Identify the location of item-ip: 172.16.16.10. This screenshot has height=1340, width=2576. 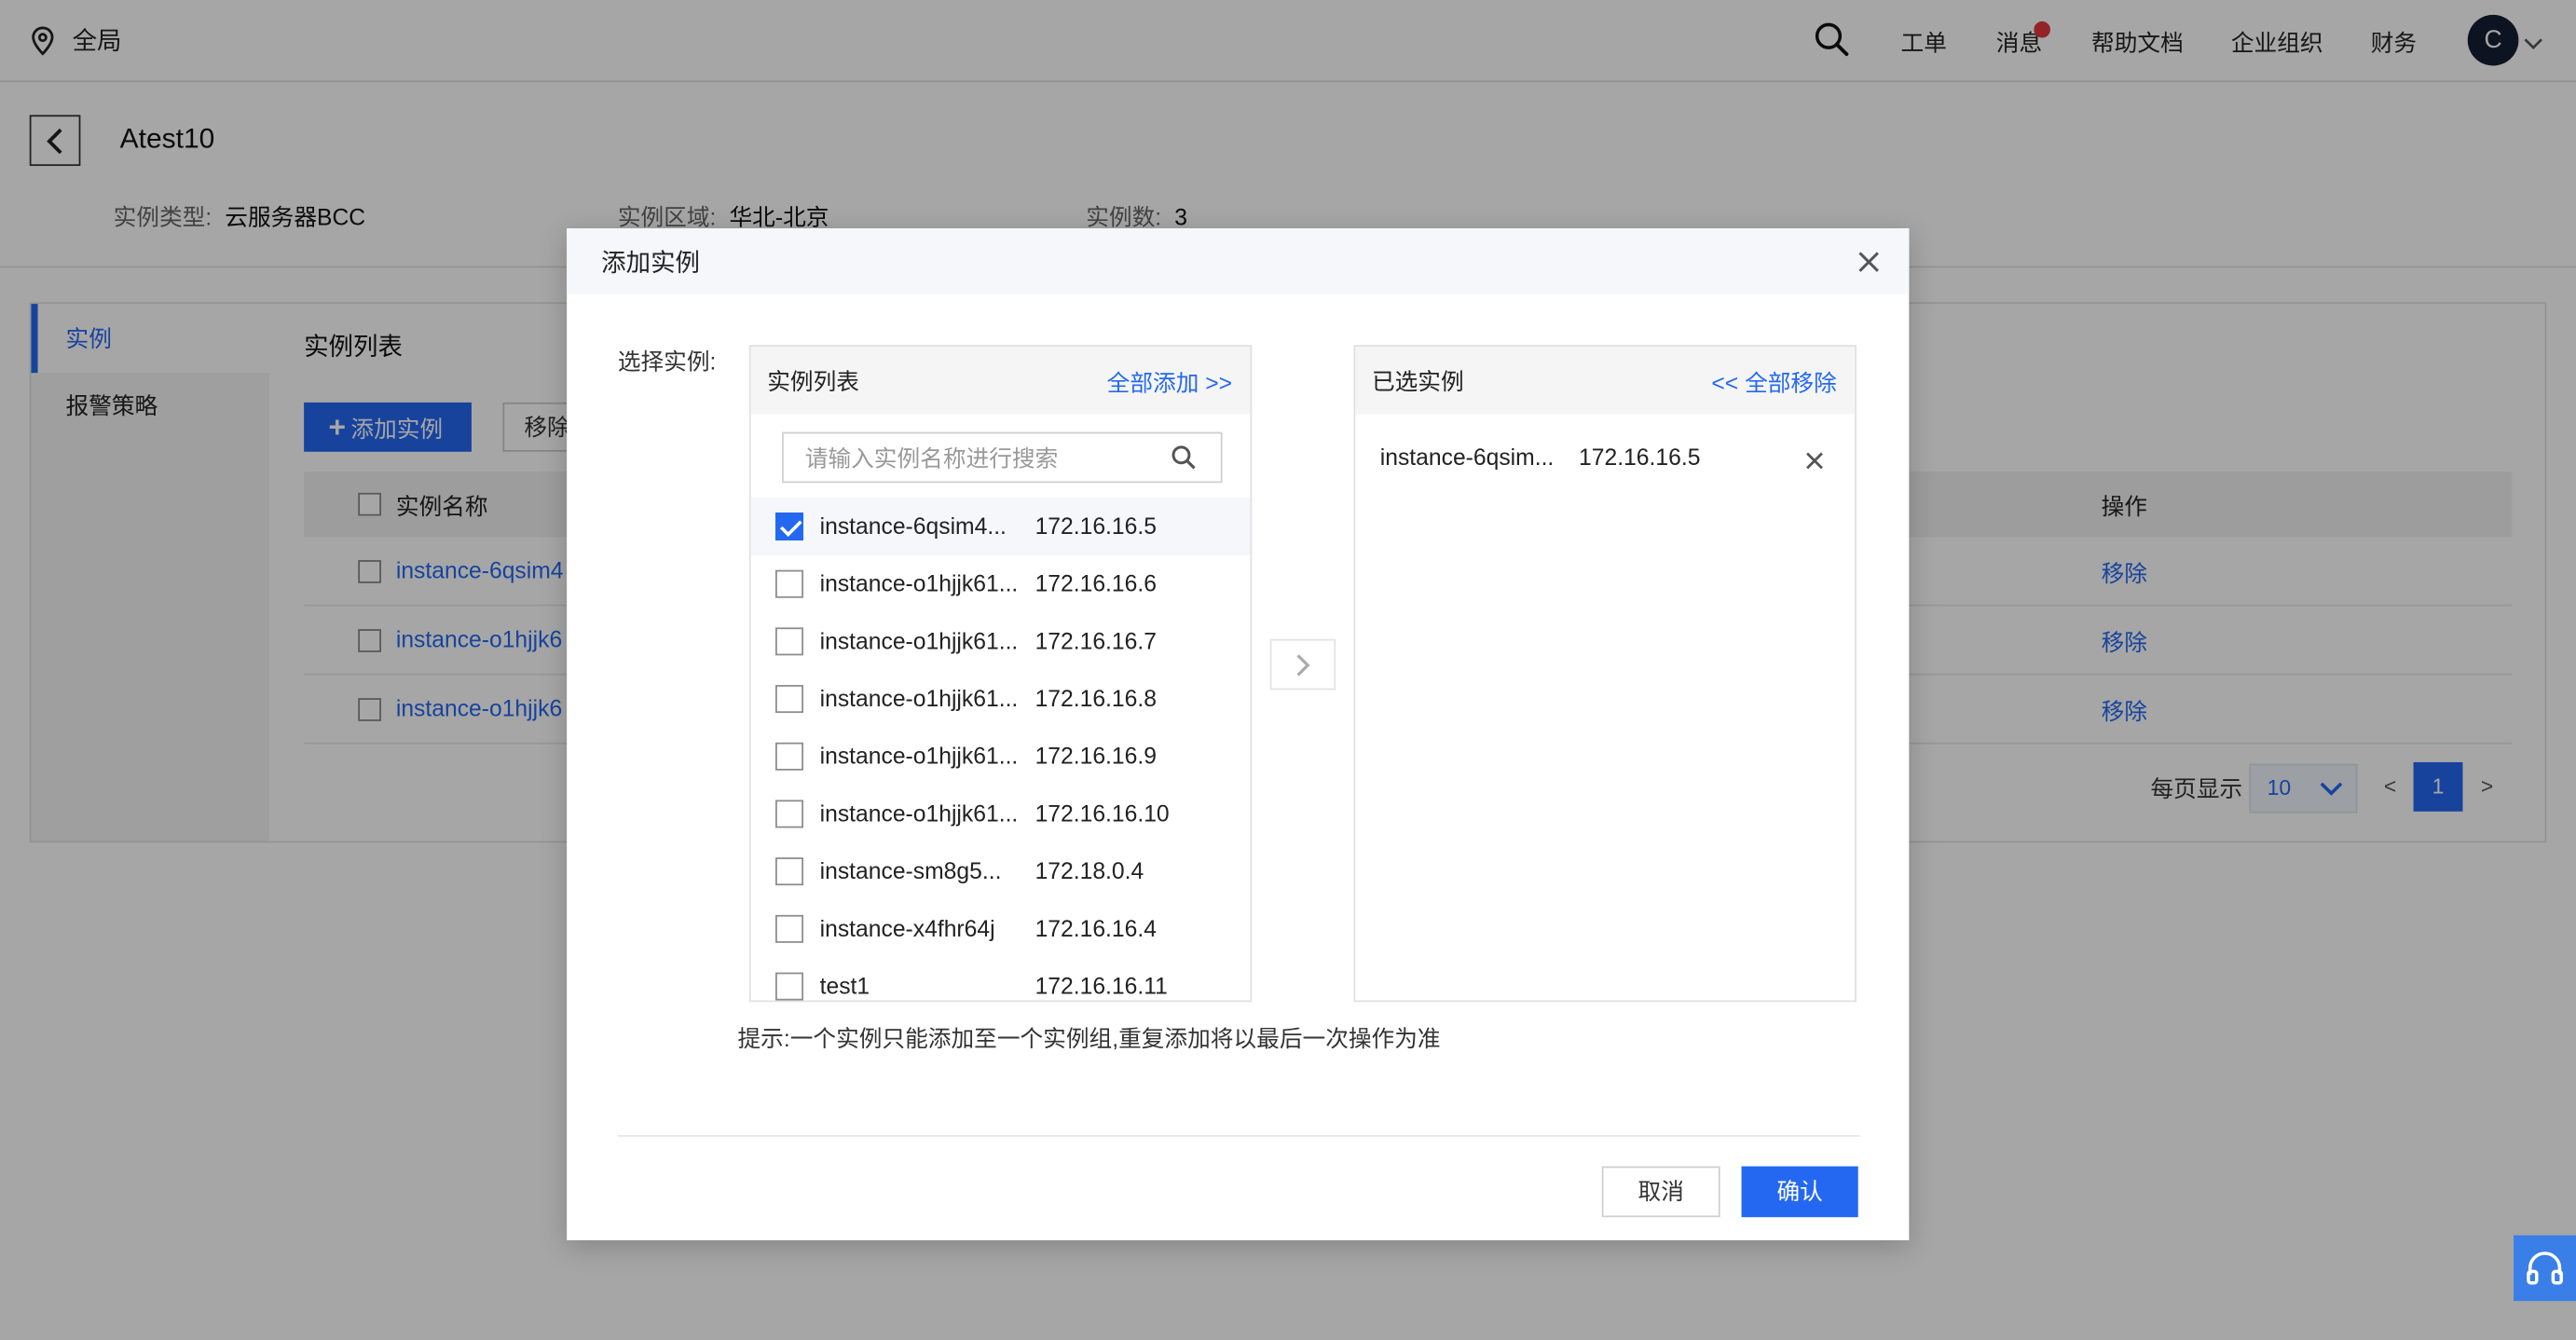
(1102, 813).